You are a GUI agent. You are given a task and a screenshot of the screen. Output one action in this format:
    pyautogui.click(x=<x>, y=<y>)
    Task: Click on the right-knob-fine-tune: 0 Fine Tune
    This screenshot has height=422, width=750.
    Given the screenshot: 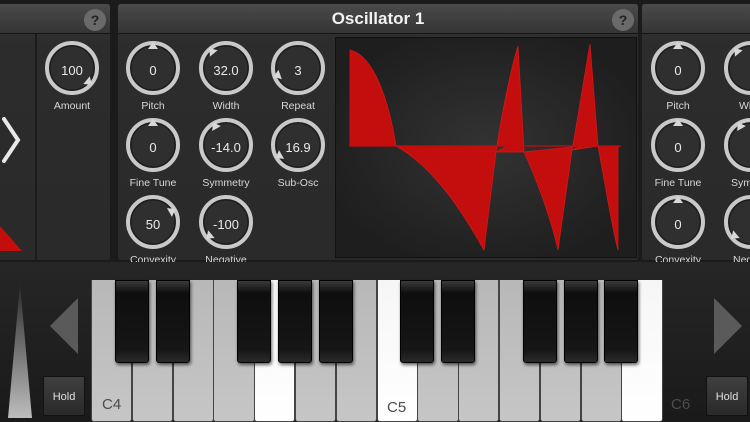 What is the action you would take?
    pyautogui.click(x=678, y=153)
    